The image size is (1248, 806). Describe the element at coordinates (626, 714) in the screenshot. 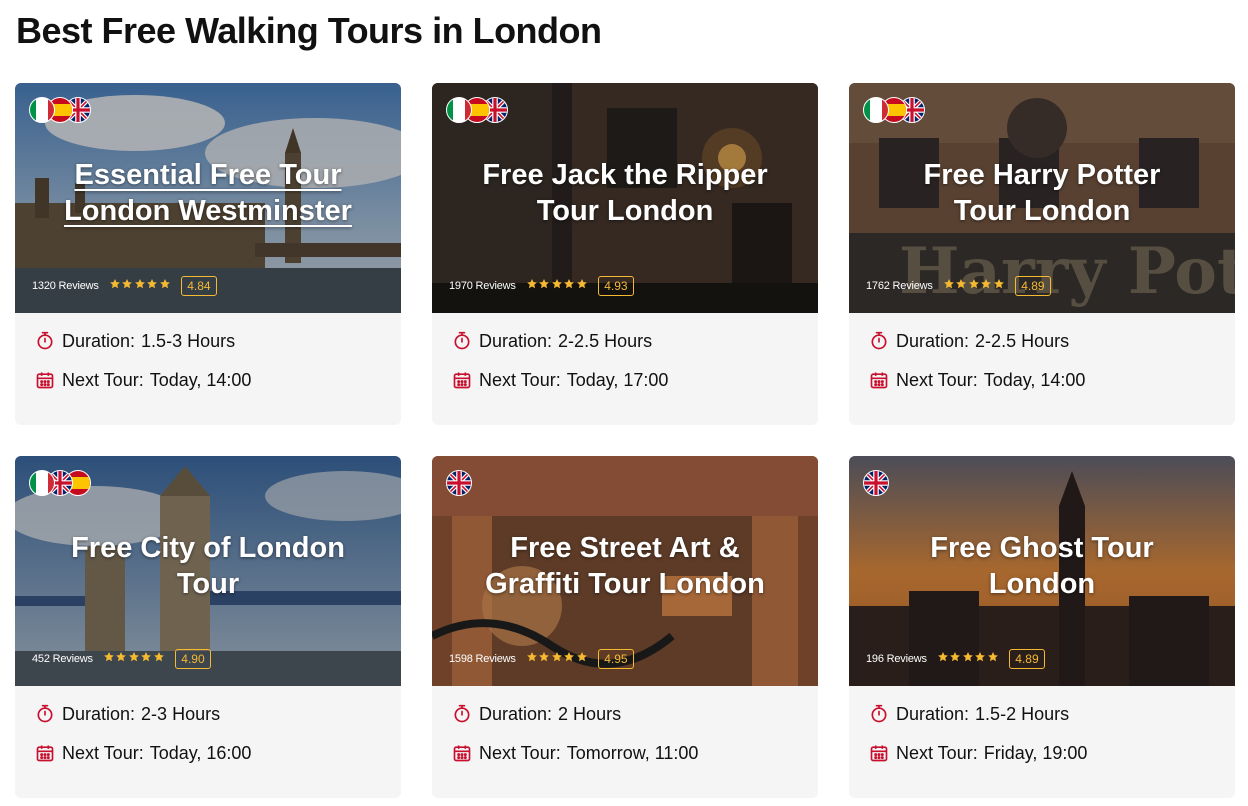

I see `duration-row: Duration: 2 Hours` at that location.